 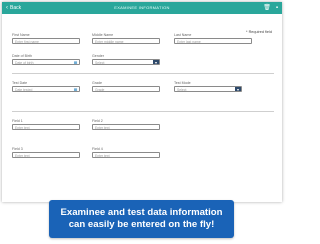 I want to click on header-actions: 🗑 ▪, so click(x=270, y=8).